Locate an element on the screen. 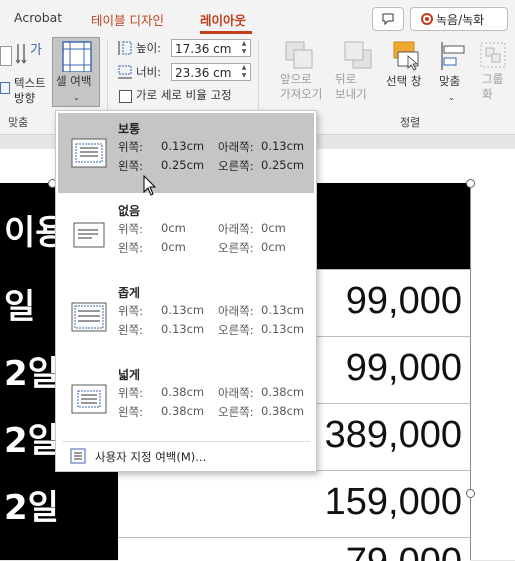 The height and width of the screenshot is (561, 515). table-row-label is located at coordinates (59, 548).